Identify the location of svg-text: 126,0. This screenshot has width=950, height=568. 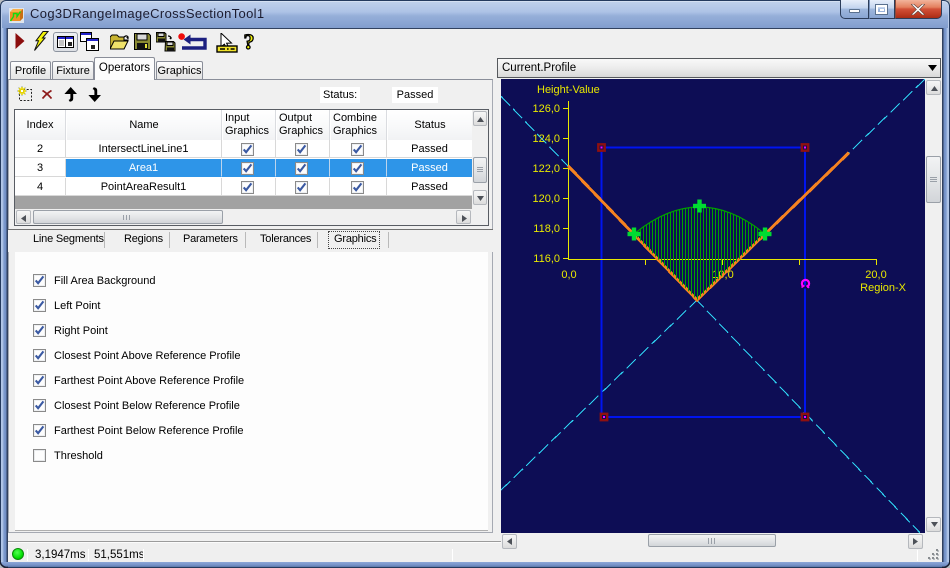
(546, 109).